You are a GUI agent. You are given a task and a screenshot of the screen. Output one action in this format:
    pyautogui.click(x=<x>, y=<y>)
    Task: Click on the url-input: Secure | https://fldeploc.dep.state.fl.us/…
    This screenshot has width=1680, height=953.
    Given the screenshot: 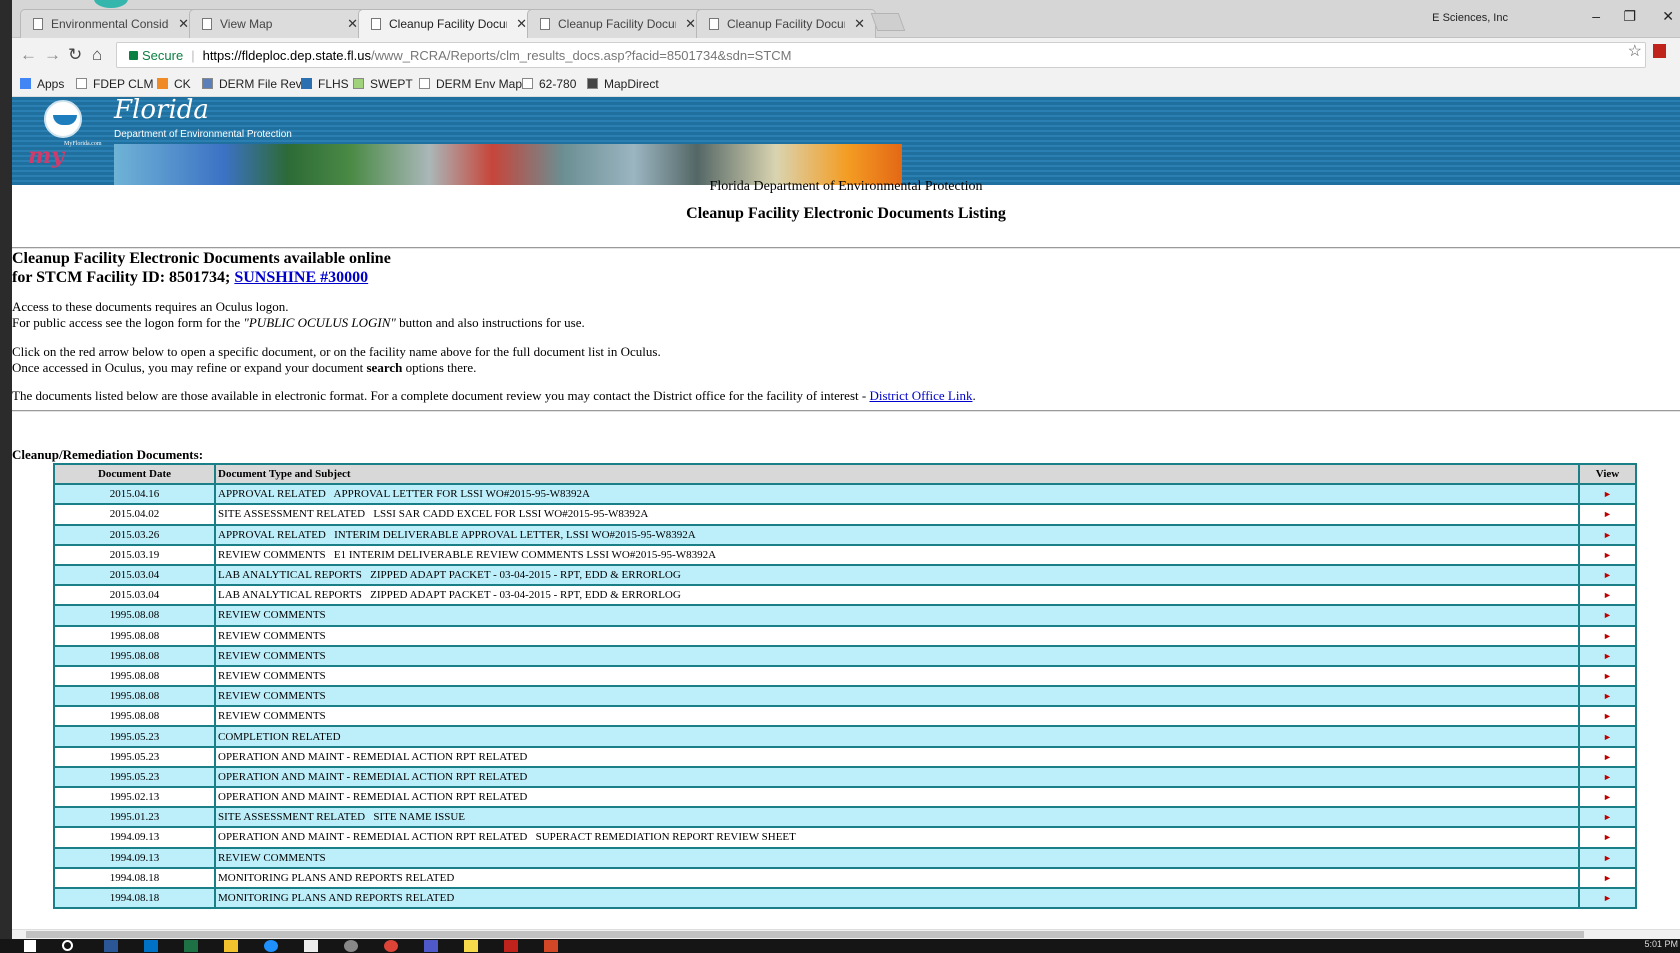 What is the action you would take?
    pyautogui.click(x=881, y=55)
    